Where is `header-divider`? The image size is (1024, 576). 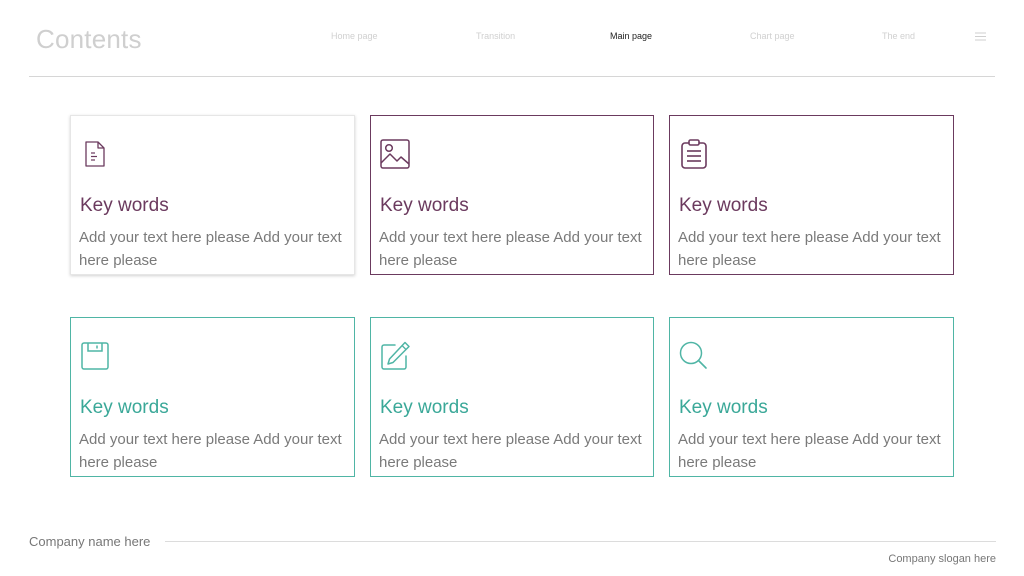
header-divider is located at coordinates (512, 76).